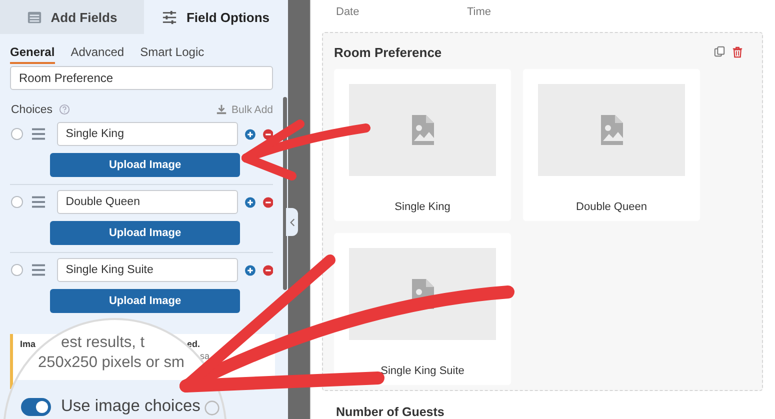 The height and width of the screenshot is (419, 775). What do you see at coordinates (32, 49) in the screenshot?
I see `settings-tab: General` at bounding box center [32, 49].